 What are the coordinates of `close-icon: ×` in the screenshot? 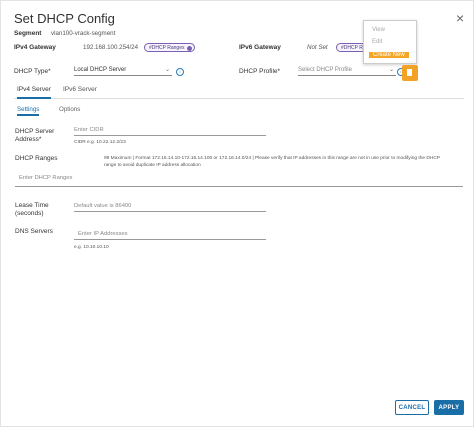 It's located at (460, 18).